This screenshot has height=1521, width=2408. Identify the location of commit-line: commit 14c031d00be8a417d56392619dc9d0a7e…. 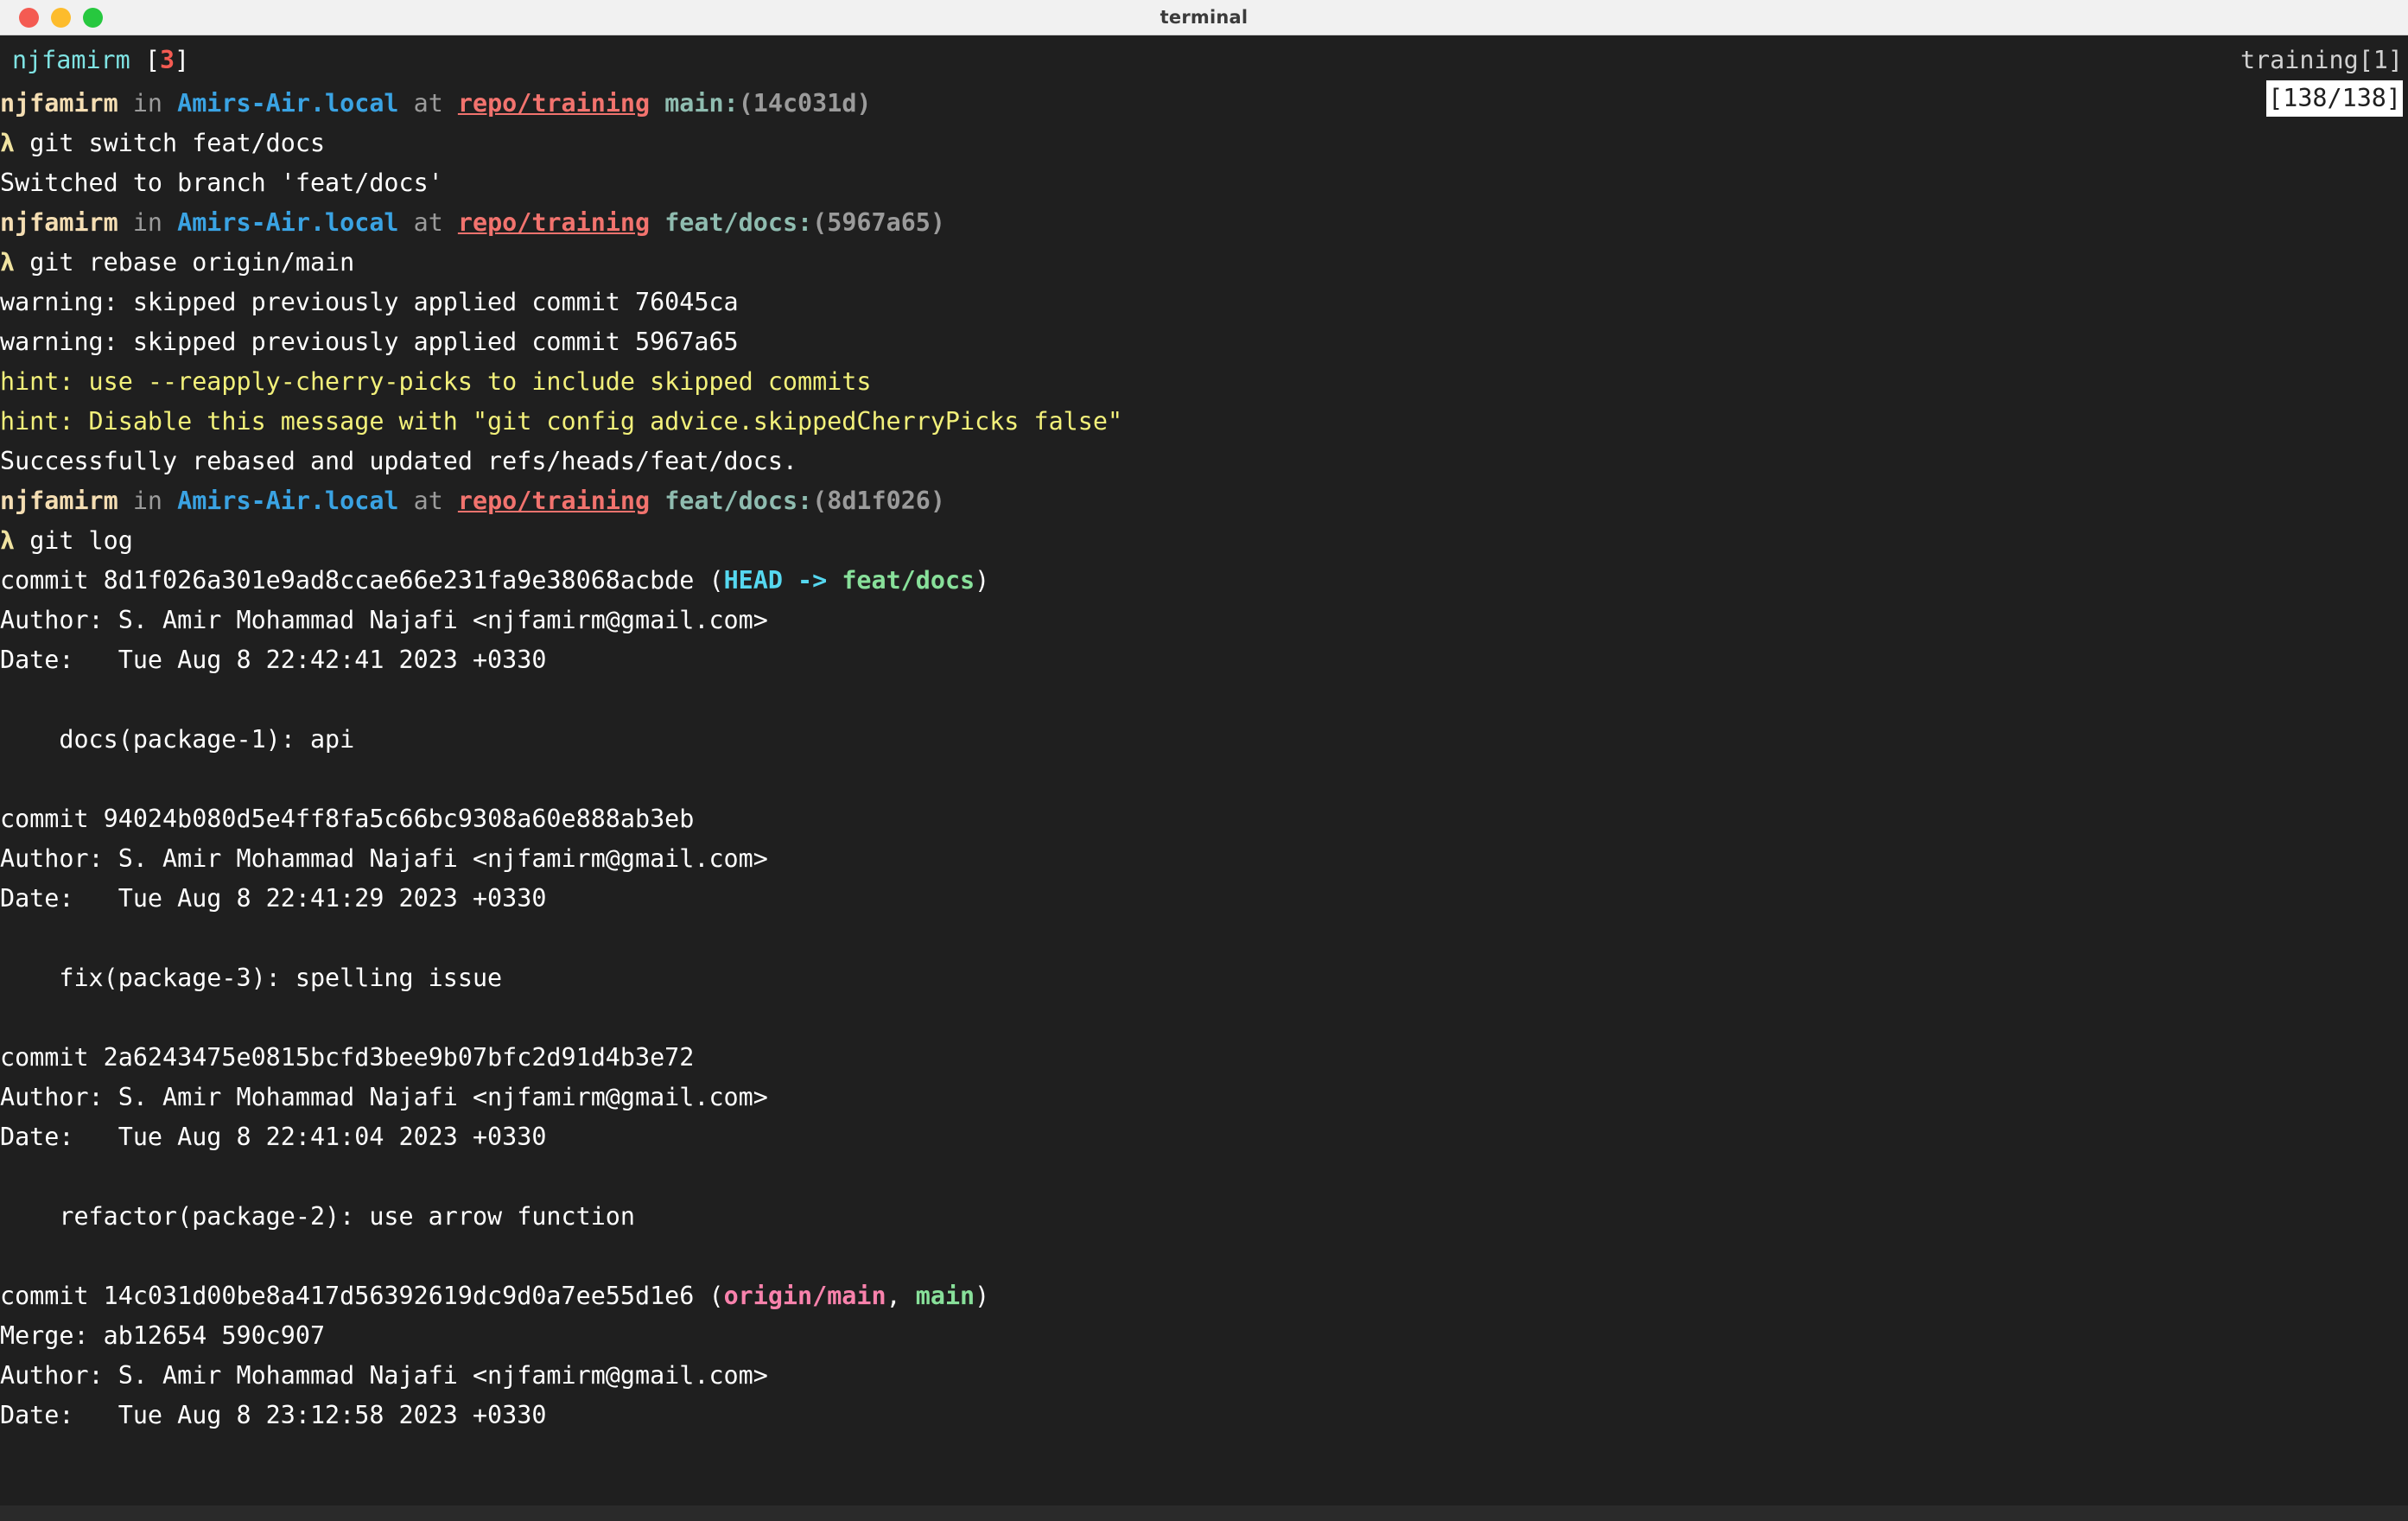
(1204, 1296).